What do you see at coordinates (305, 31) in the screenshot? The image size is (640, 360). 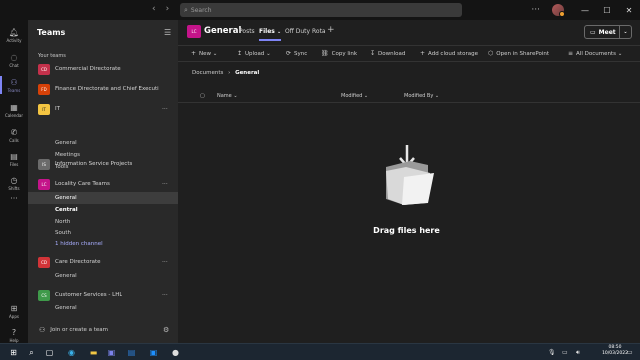 I see `tab-off-duty-rota: Off Duty Rota` at bounding box center [305, 31].